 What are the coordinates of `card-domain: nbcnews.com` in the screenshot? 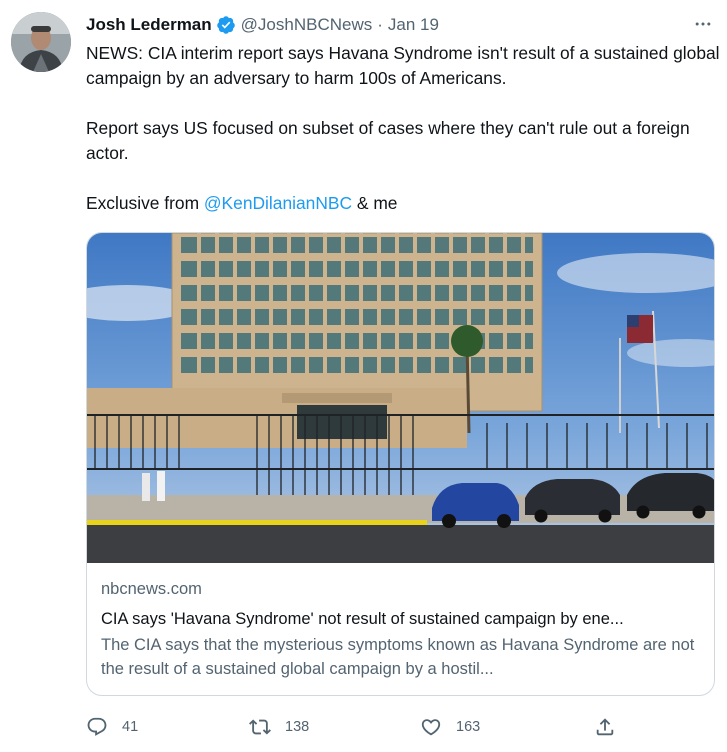 It's located at (151, 589).